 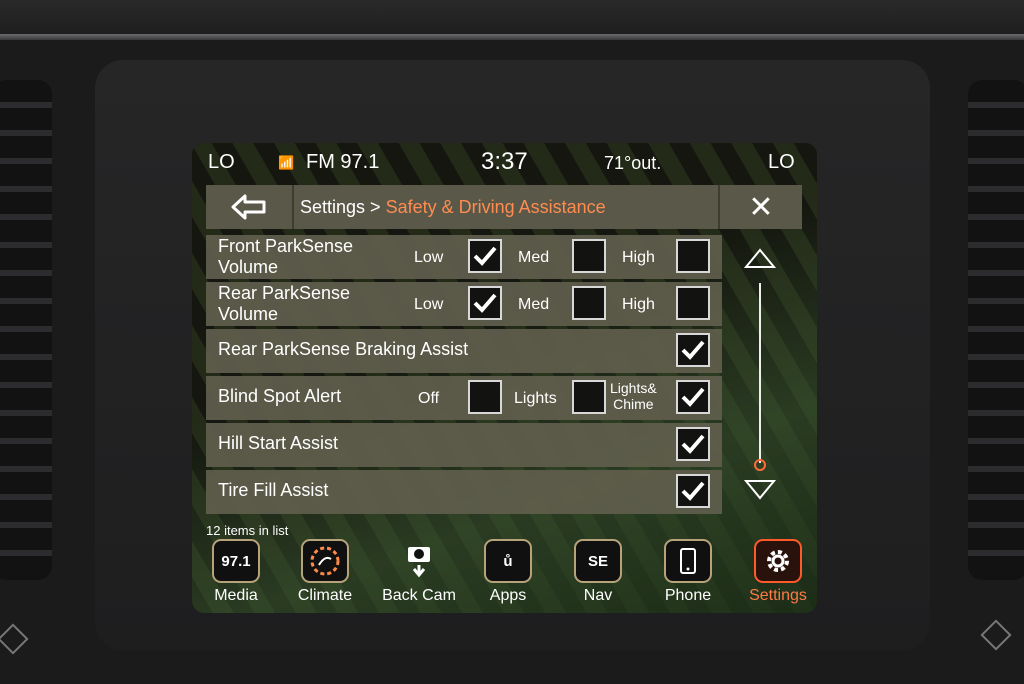 I want to click on nav-label-nav: Nav, so click(x=598, y=595).